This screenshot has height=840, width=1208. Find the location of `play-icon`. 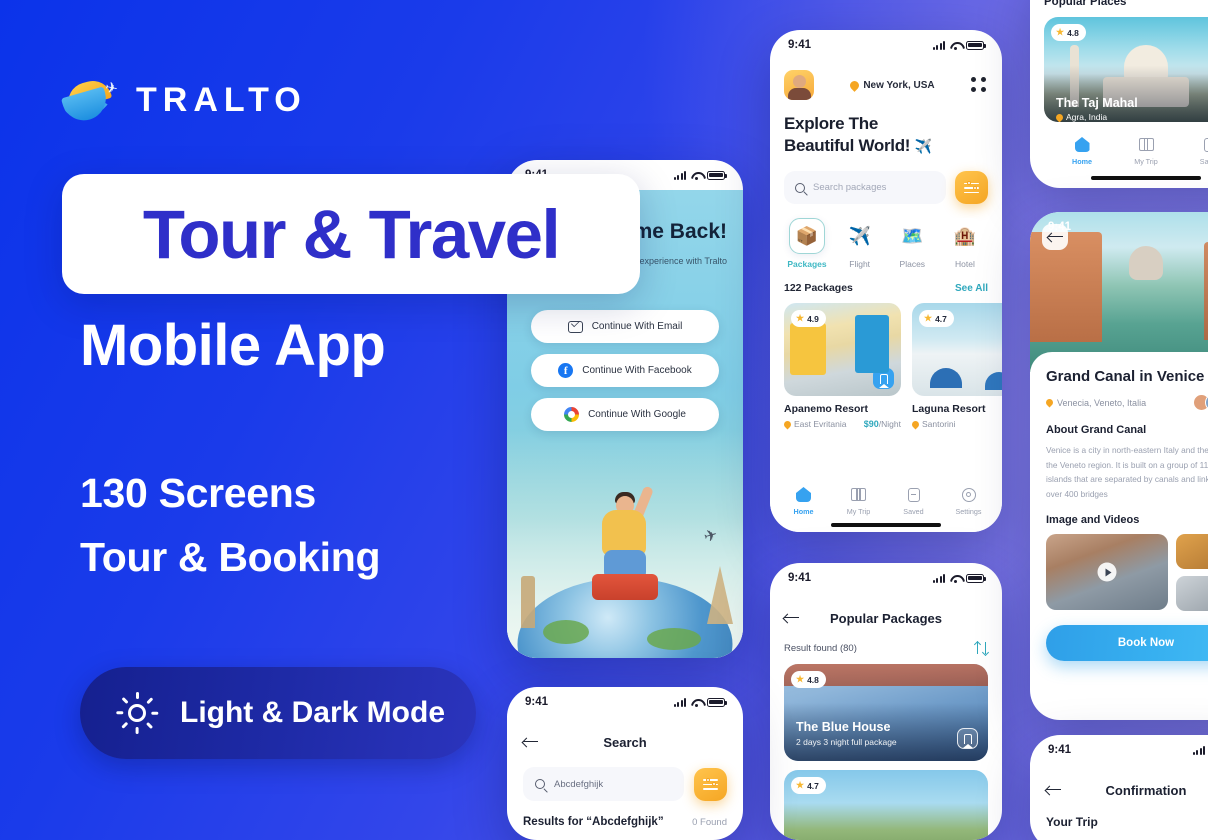

play-icon is located at coordinates (1107, 572).